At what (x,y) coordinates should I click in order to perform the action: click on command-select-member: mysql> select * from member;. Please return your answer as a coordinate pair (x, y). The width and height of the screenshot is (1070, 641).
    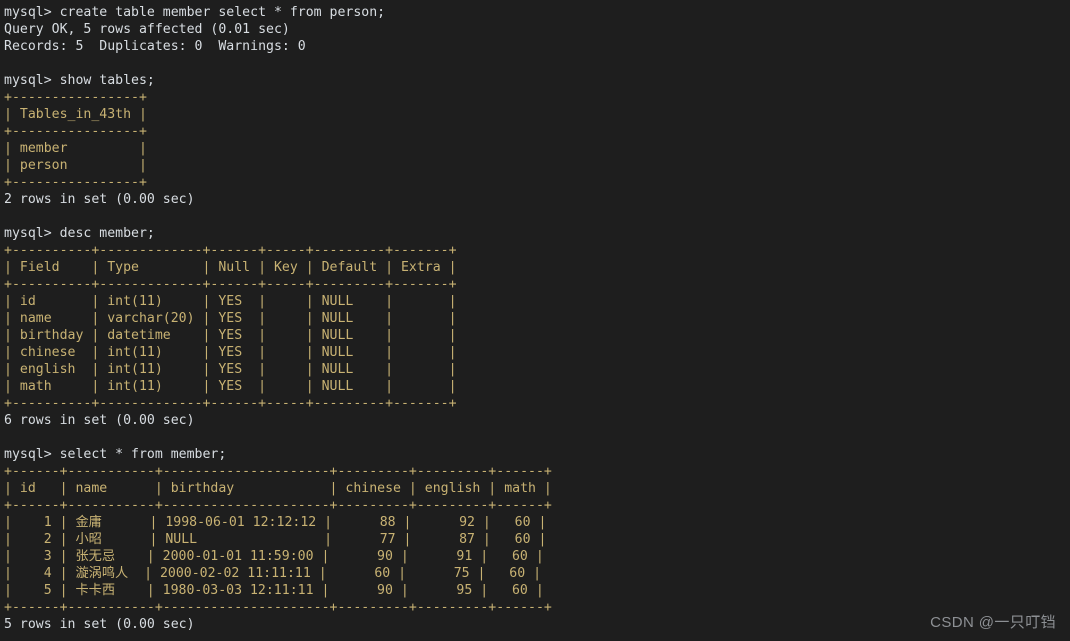
    Looking at the image, I should click on (115, 454).